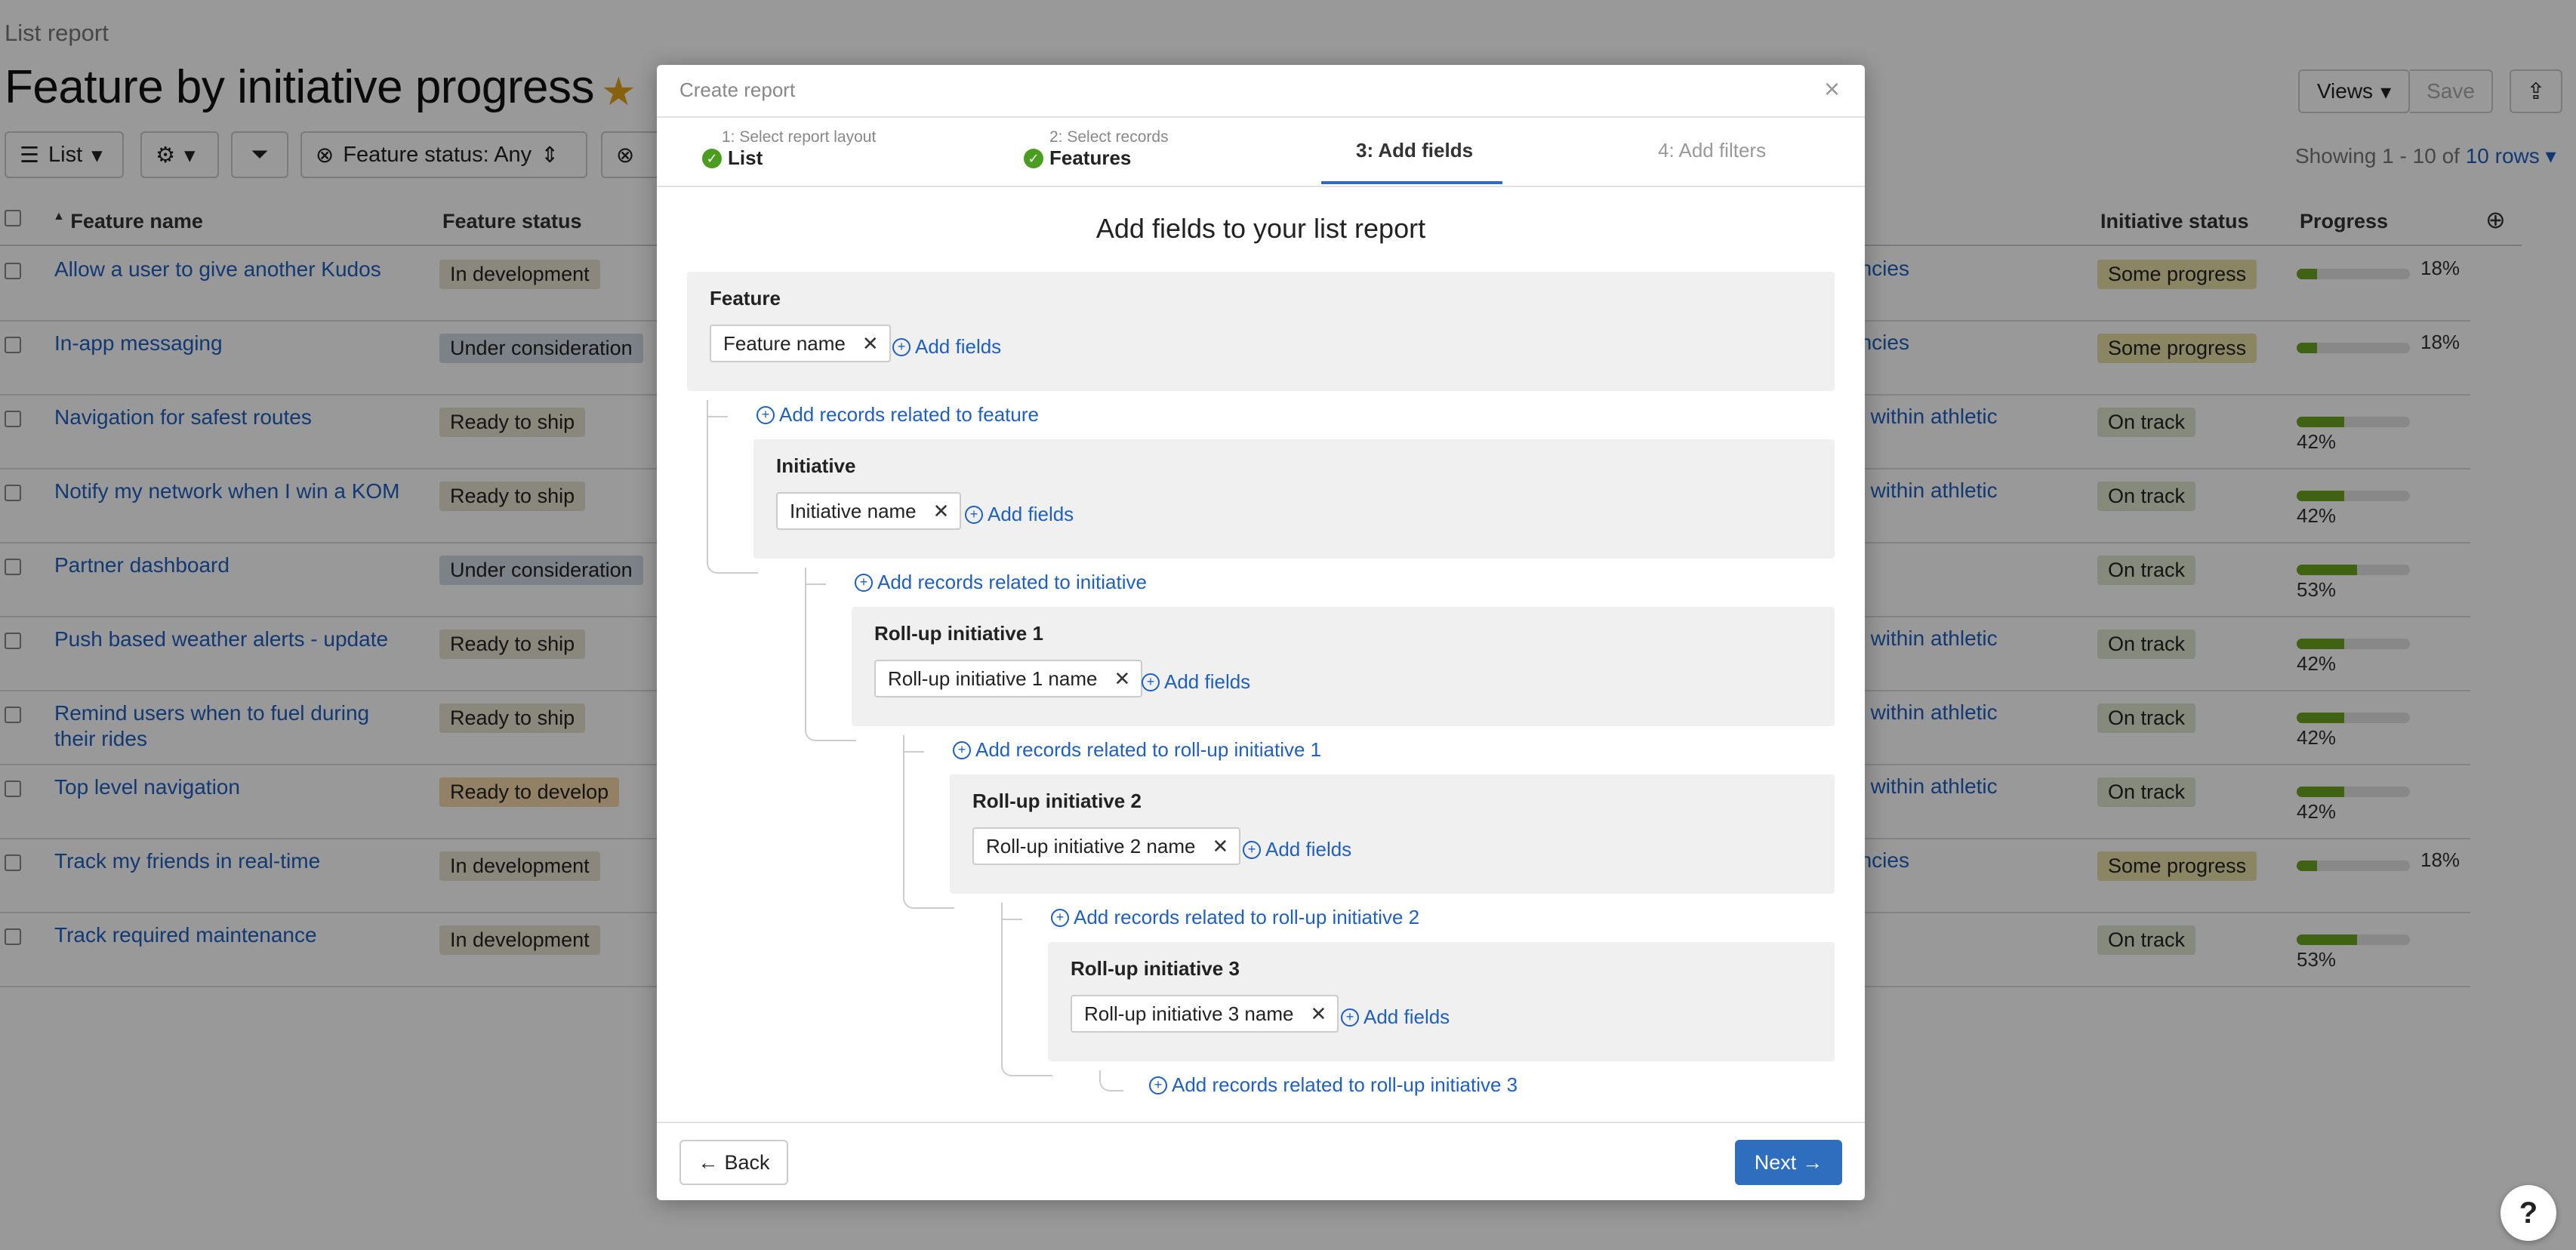 Image resolution: width=2576 pixels, height=1250 pixels. I want to click on section-title: Roll-up initiative 1, so click(958, 633).